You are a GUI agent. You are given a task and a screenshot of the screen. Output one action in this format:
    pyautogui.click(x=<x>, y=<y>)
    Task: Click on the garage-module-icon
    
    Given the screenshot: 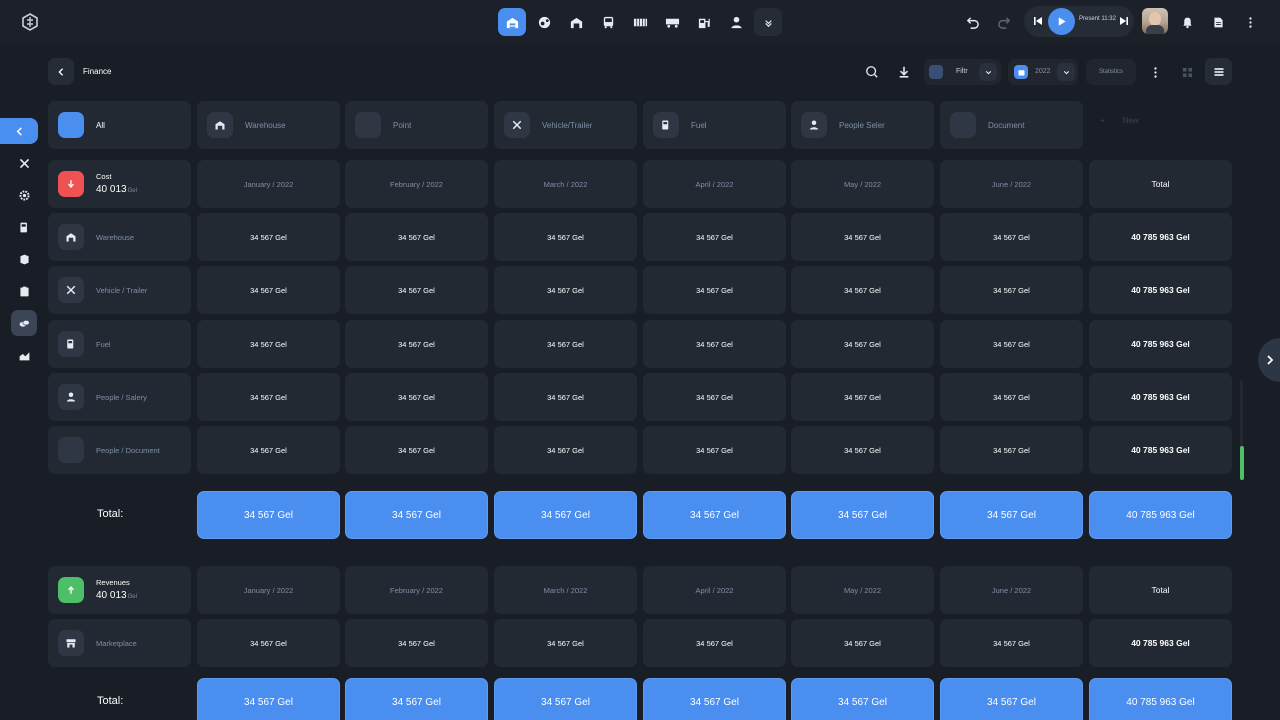 What is the action you would take?
    pyautogui.click(x=576, y=22)
    